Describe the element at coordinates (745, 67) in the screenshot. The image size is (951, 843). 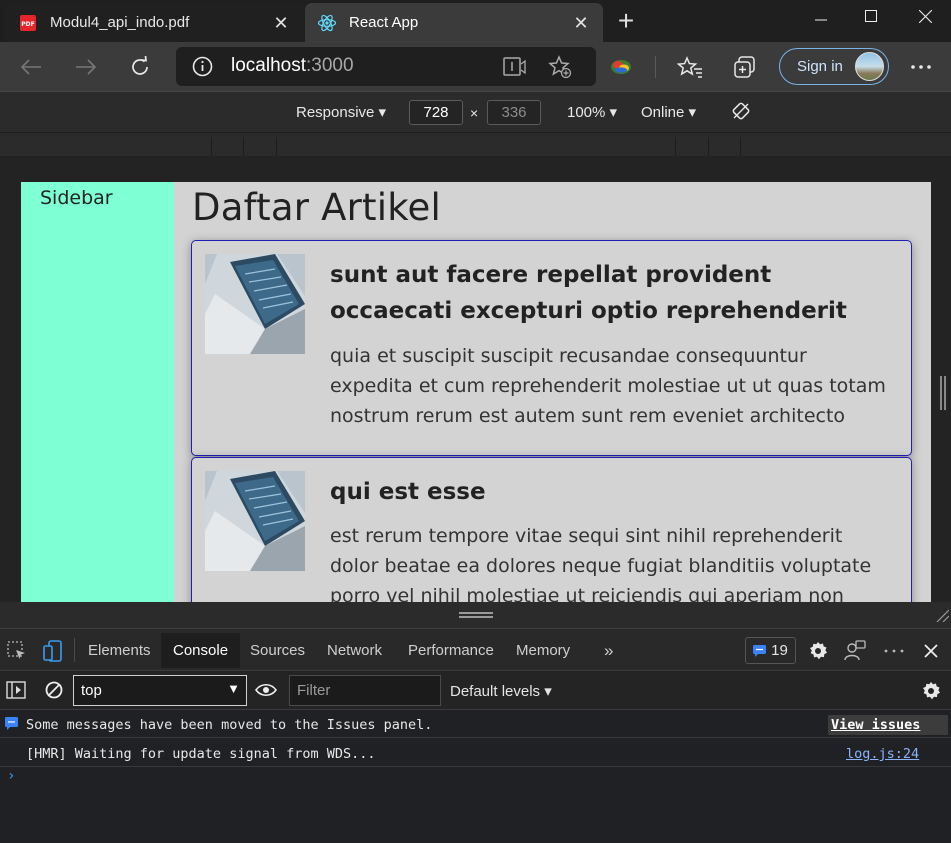
I see `collections-icon` at that location.